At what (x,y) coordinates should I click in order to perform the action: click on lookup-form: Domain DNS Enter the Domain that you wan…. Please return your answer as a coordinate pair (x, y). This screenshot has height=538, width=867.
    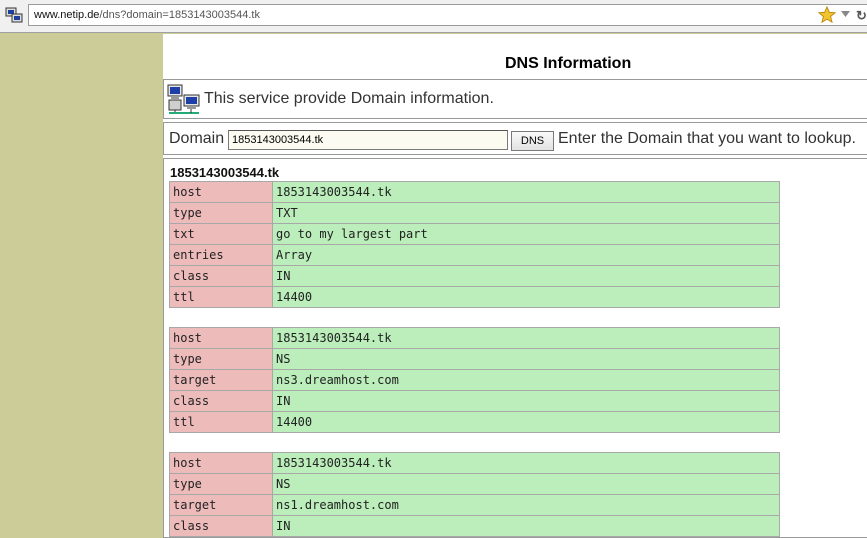
    Looking at the image, I should click on (515, 138).